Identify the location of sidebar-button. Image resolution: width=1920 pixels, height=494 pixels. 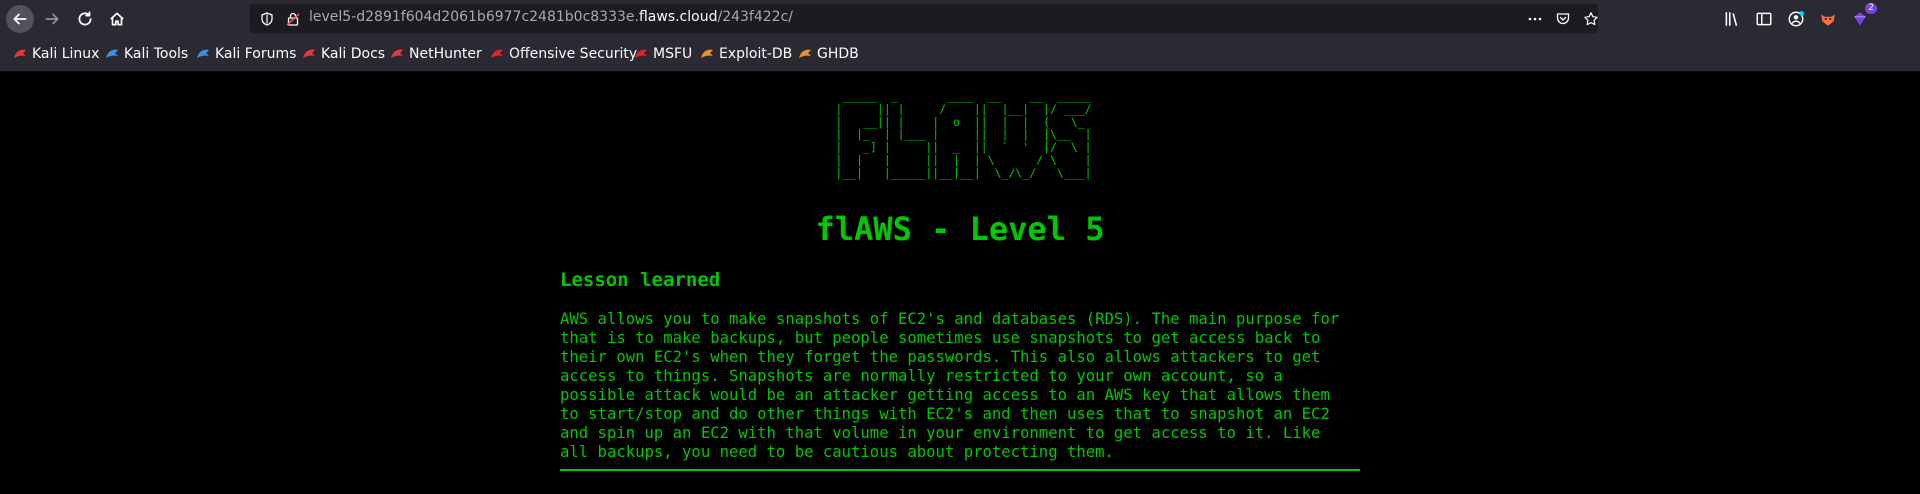
(1764, 19).